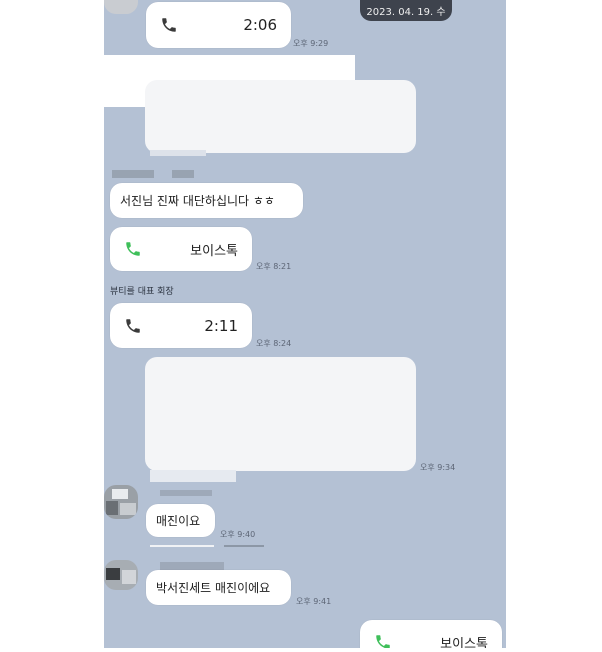  Describe the element at coordinates (438, 467) in the screenshot. I see `message-time: 오후 9:34` at that location.